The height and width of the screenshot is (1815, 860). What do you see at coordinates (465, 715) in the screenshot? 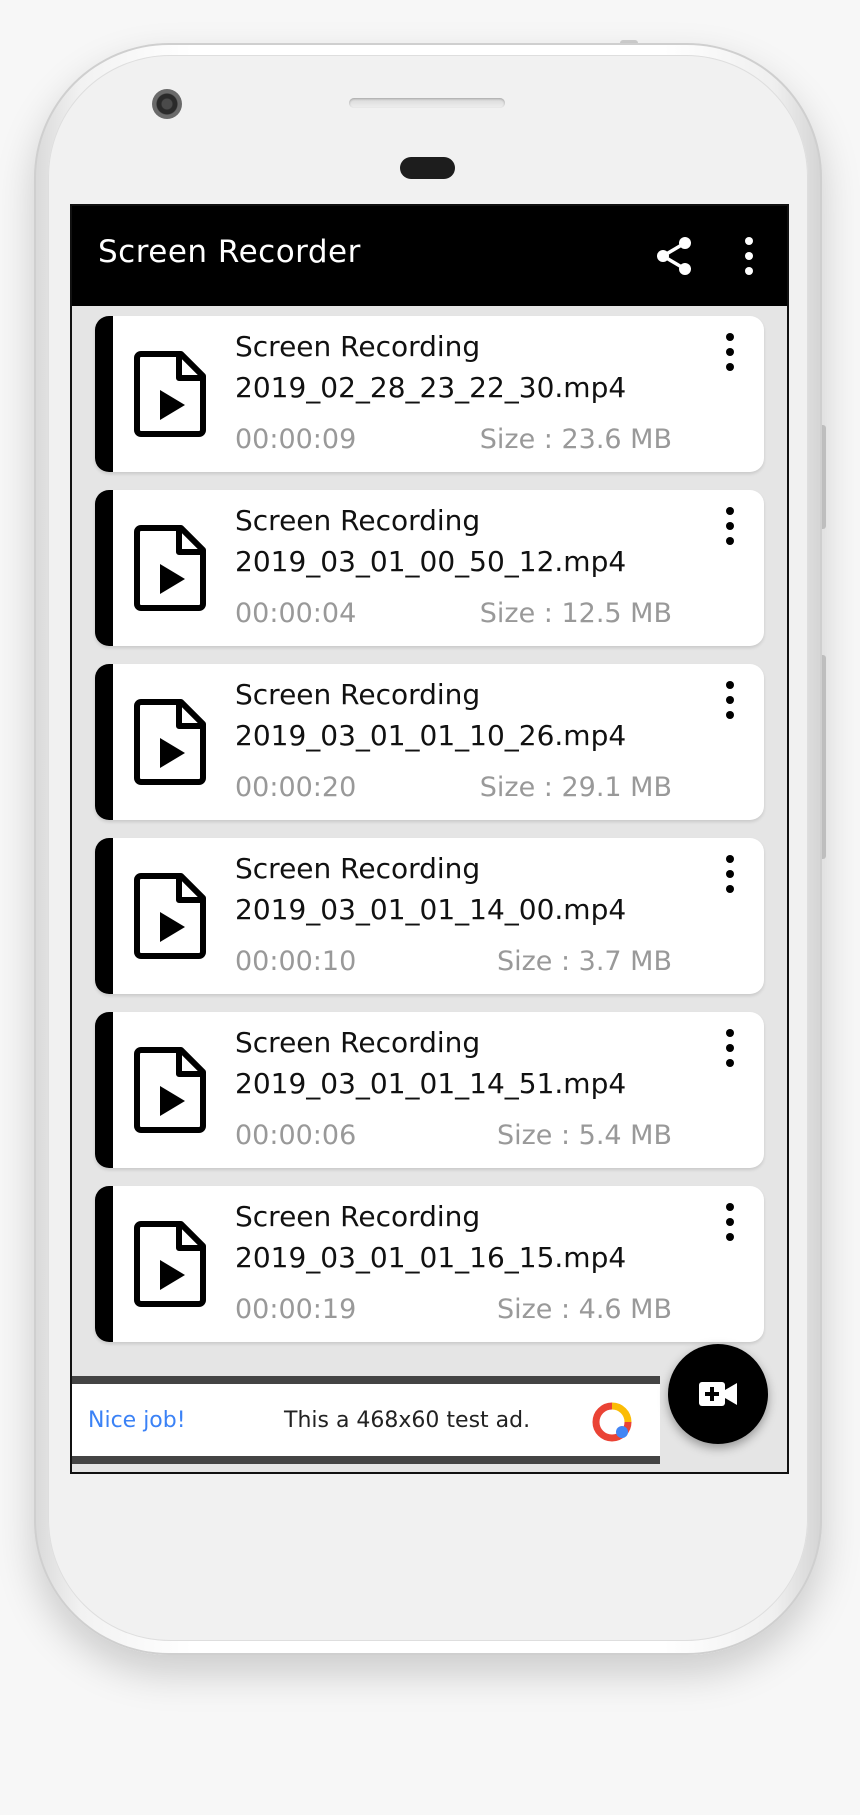
I see `recording-name: Screen Recording 2019_03_01_01_10_26.mp4` at bounding box center [465, 715].